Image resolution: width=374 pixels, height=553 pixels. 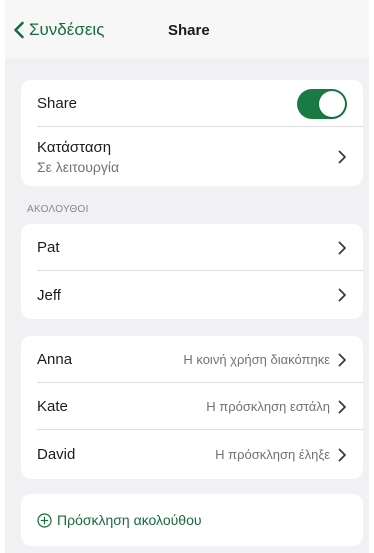 I want to click on back-button-label: Συνδέσεις, so click(x=67, y=29).